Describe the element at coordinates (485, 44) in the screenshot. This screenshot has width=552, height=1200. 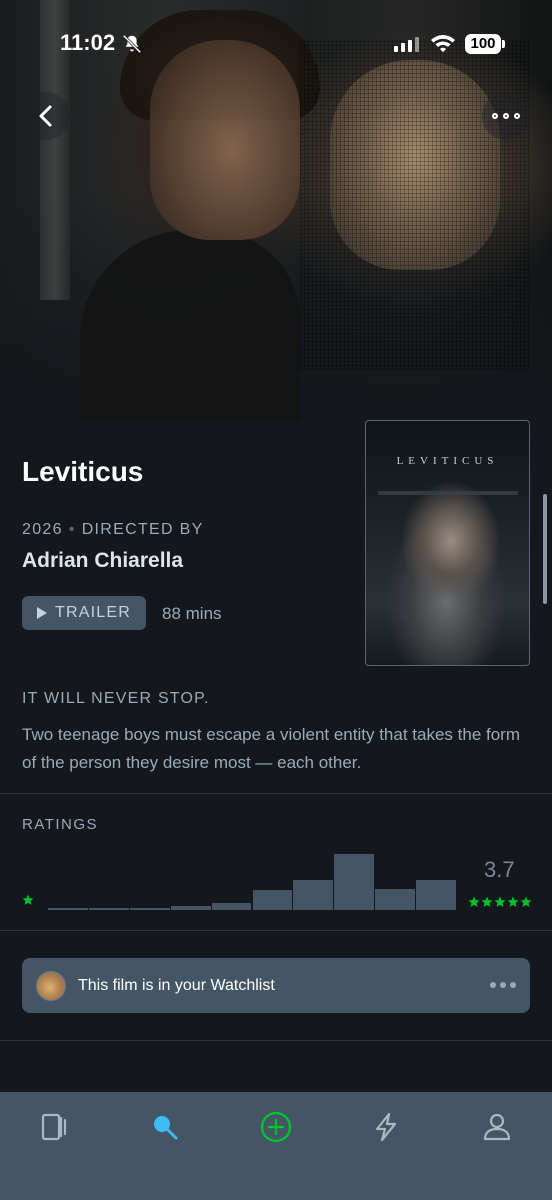
I see `battery-indicator: 100` at that location.